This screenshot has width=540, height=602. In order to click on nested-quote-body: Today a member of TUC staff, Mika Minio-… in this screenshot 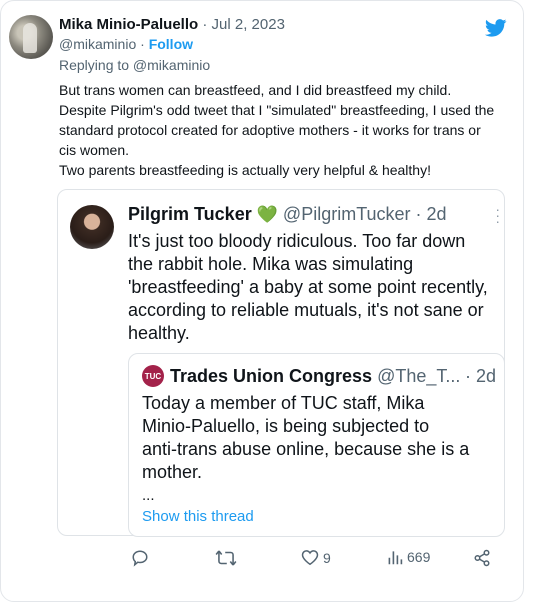, I will do `click(318, 438)`.